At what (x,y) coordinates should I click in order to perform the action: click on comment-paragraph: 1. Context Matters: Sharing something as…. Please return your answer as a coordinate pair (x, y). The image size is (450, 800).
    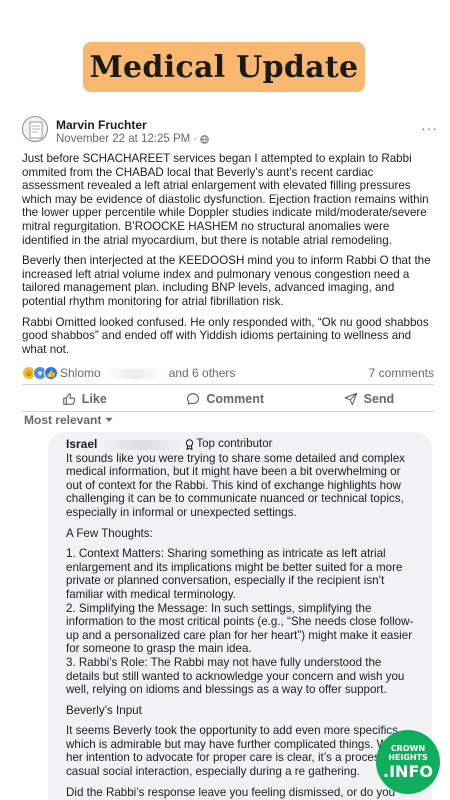
    Looking at the image, I should click on (234, 574).